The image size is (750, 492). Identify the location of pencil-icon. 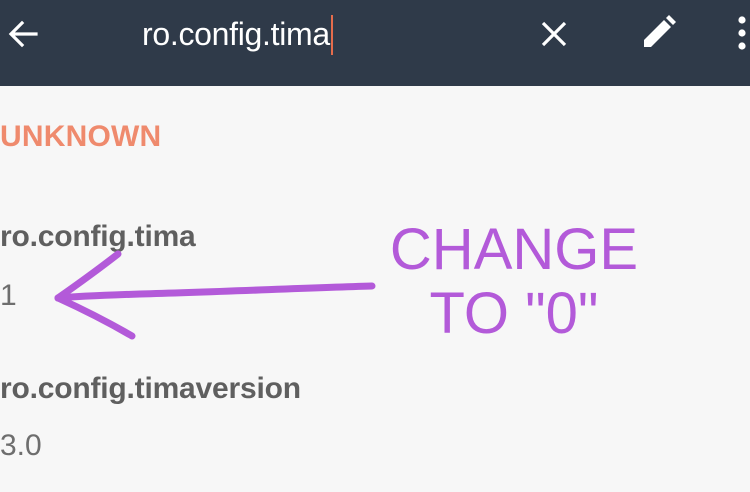
(658, 33).